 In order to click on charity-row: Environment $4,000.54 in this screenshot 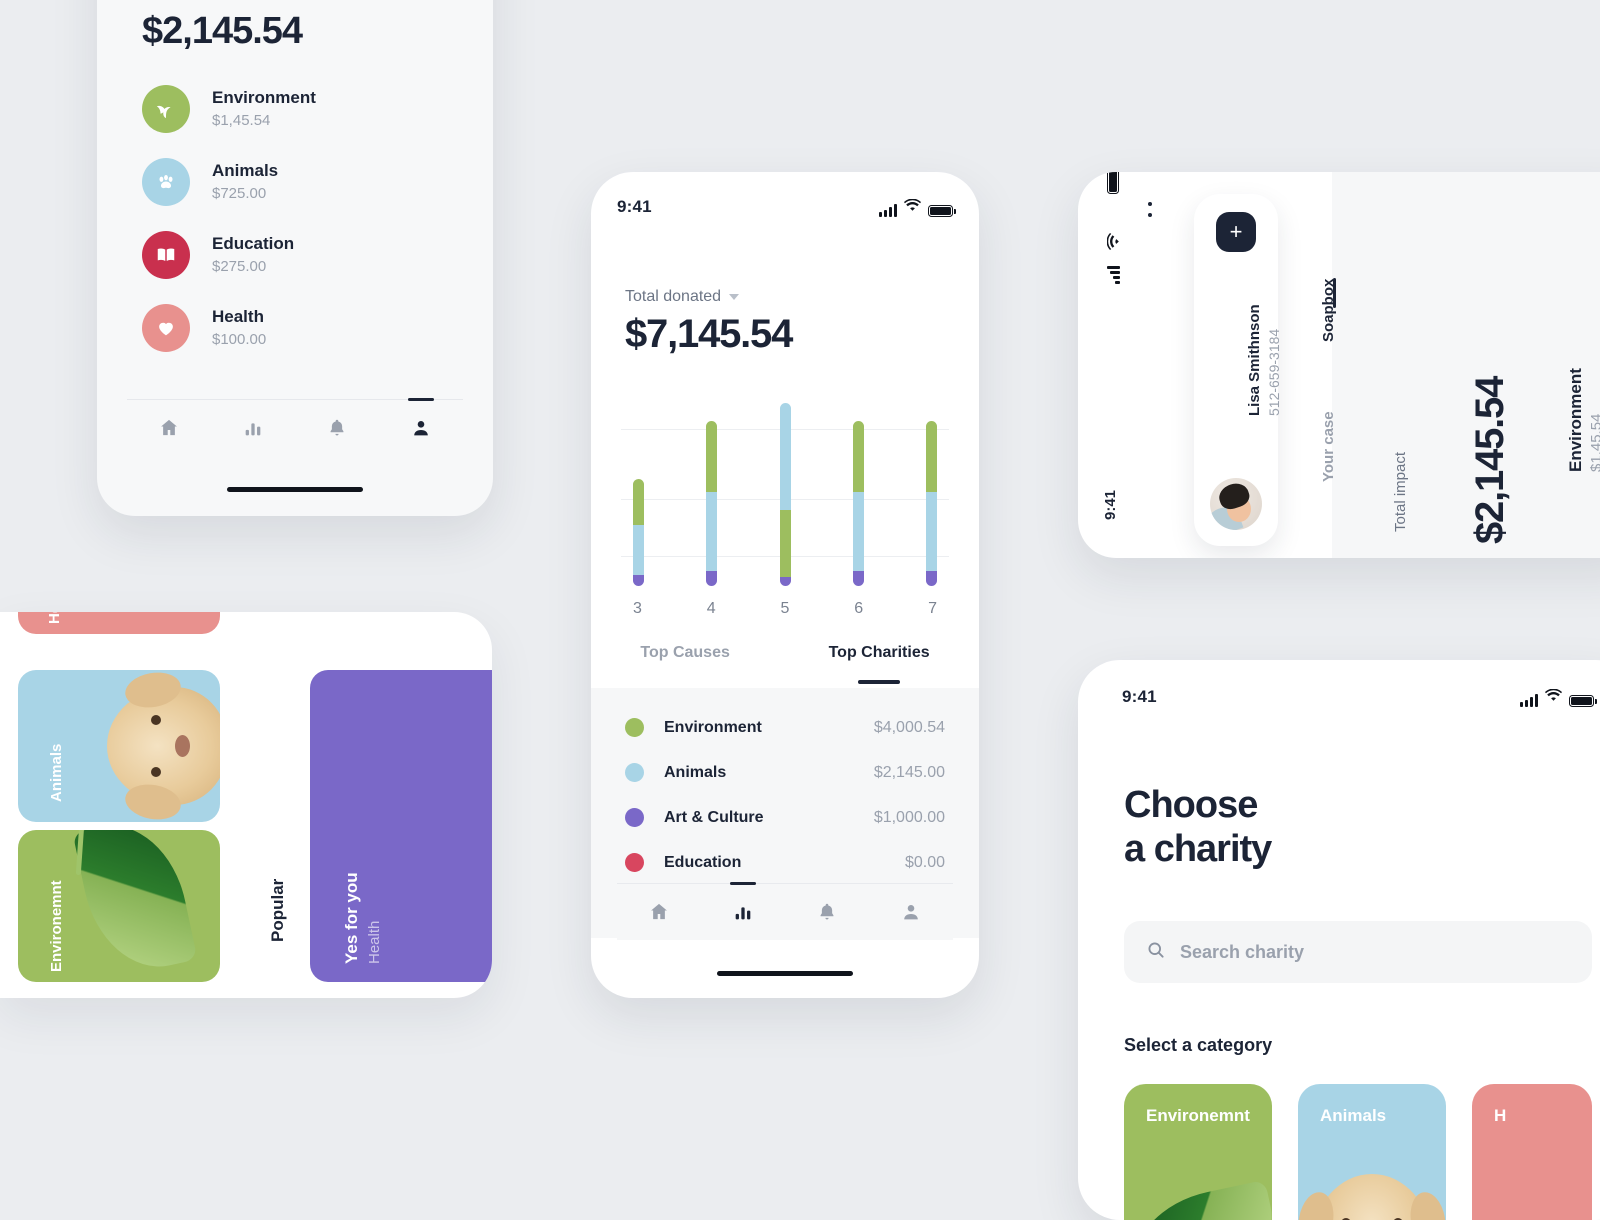, I will do `click(785, 727)`.